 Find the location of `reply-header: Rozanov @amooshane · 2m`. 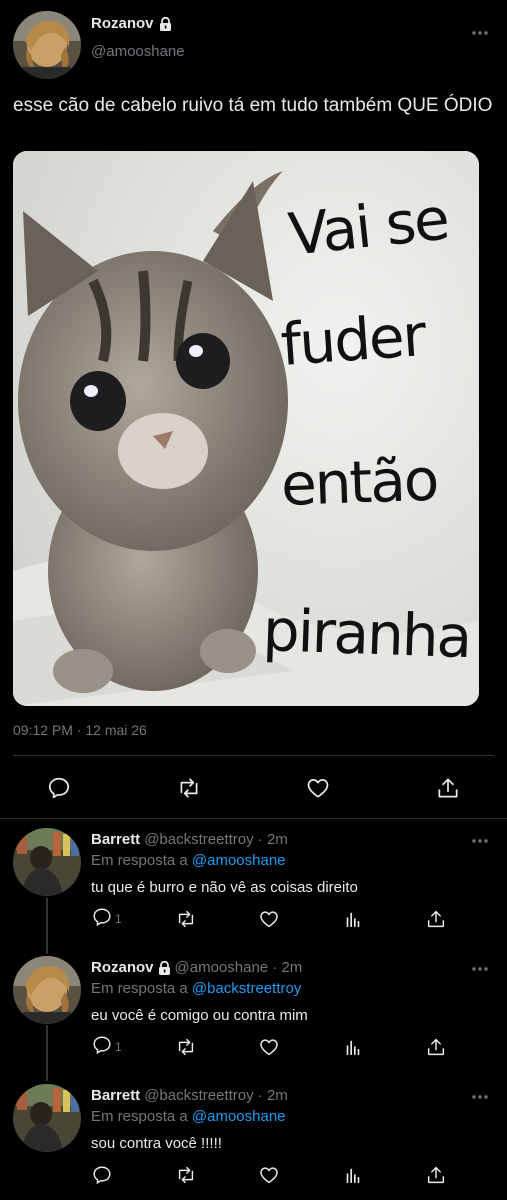

reply-header: Rozanov @amooshane · 2m is located at coordinates (196, 967).